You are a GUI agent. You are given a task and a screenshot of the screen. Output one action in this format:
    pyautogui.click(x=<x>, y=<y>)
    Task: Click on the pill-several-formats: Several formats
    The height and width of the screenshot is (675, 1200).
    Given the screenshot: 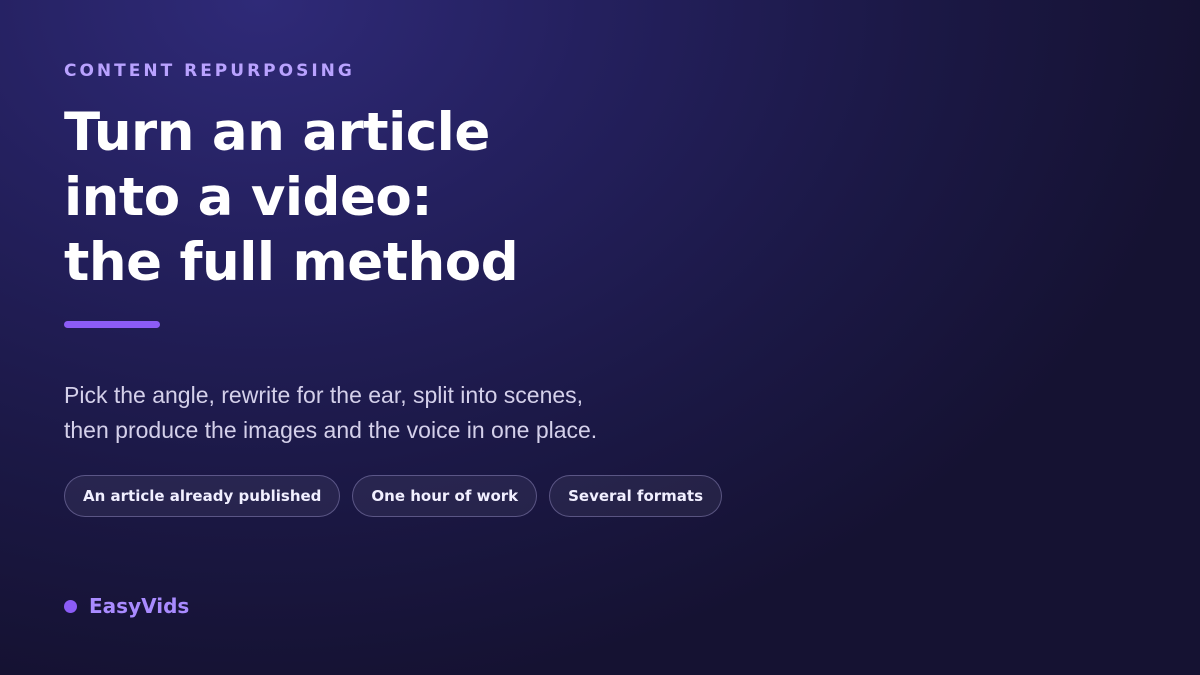 What is the action you would take?
    pyautogui.click(x=636, y=496)
    